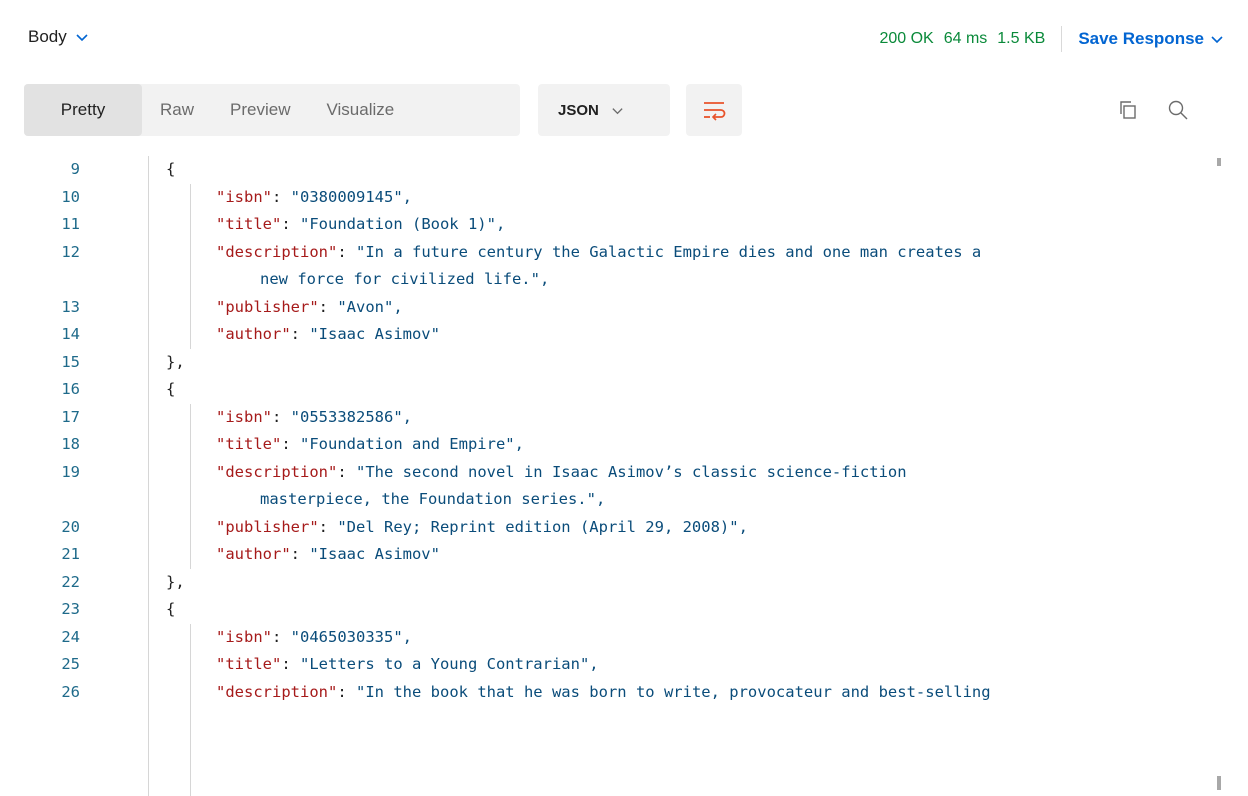  What do you see at coordinates (314, 418) in the screenshot?
I see `json-property: "isbn": "0553382586",` at bounding box center [314, 418].